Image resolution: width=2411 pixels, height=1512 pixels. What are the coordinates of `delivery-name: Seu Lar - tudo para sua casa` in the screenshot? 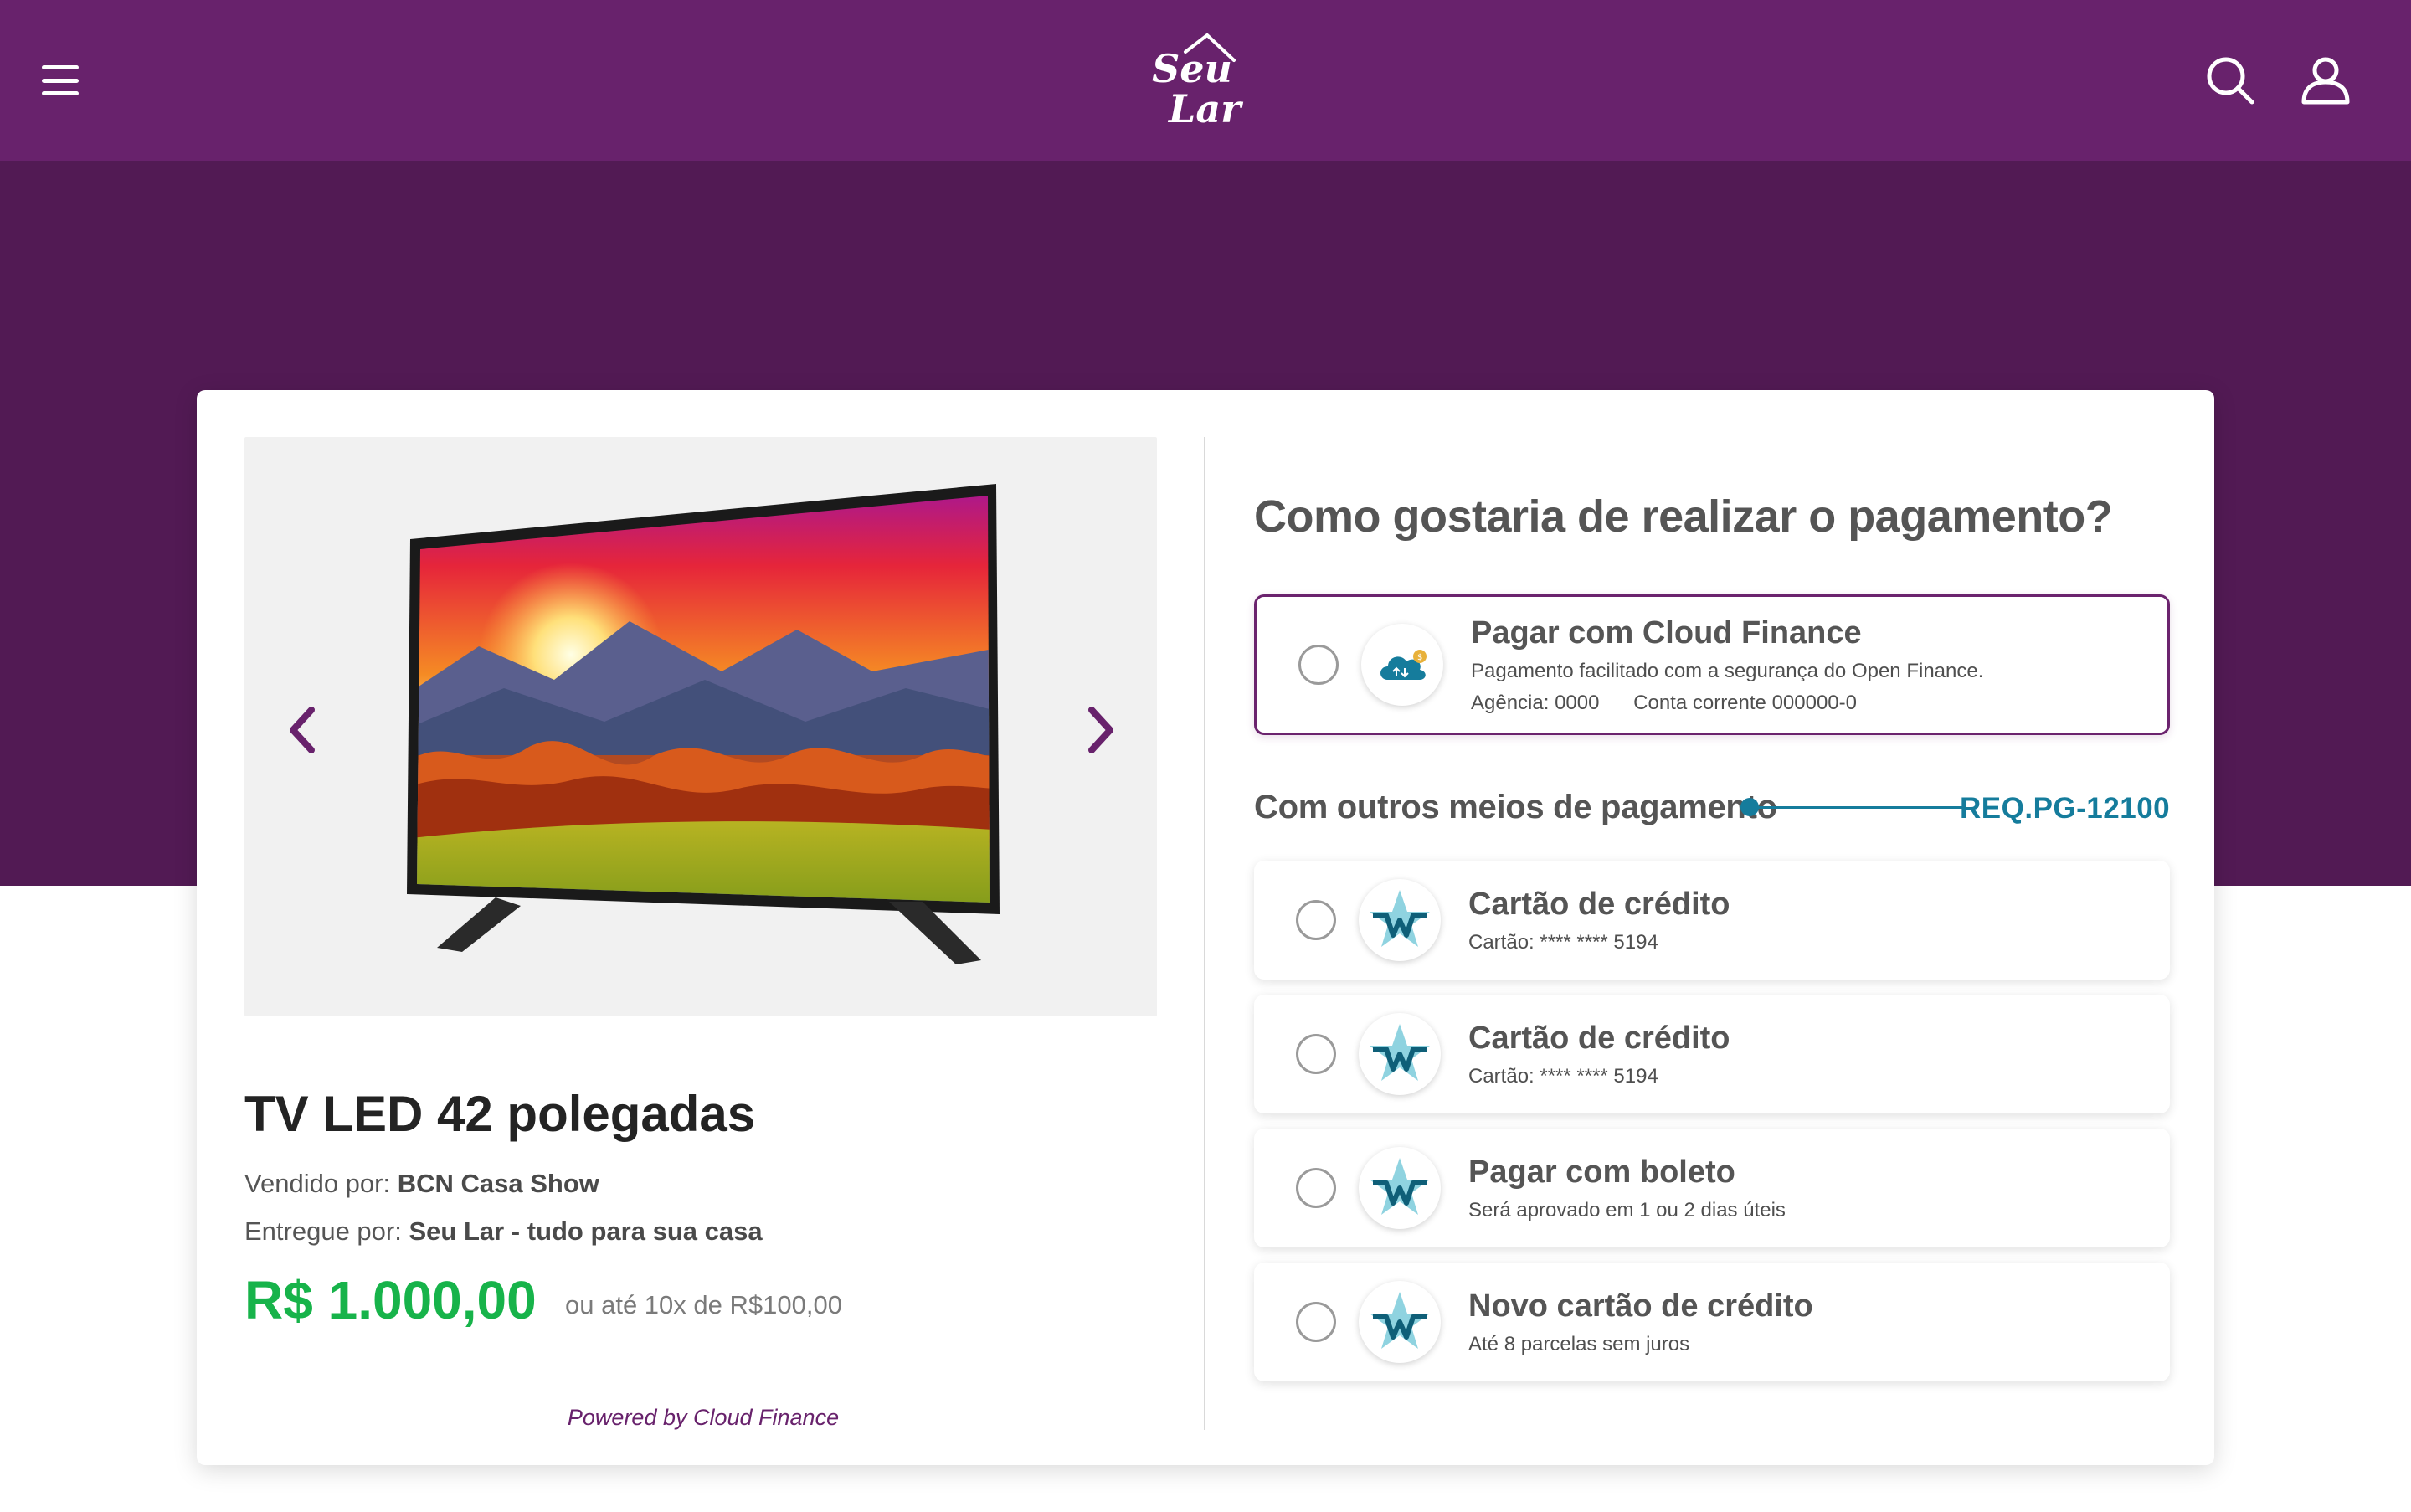 It's located at (586, 1231).